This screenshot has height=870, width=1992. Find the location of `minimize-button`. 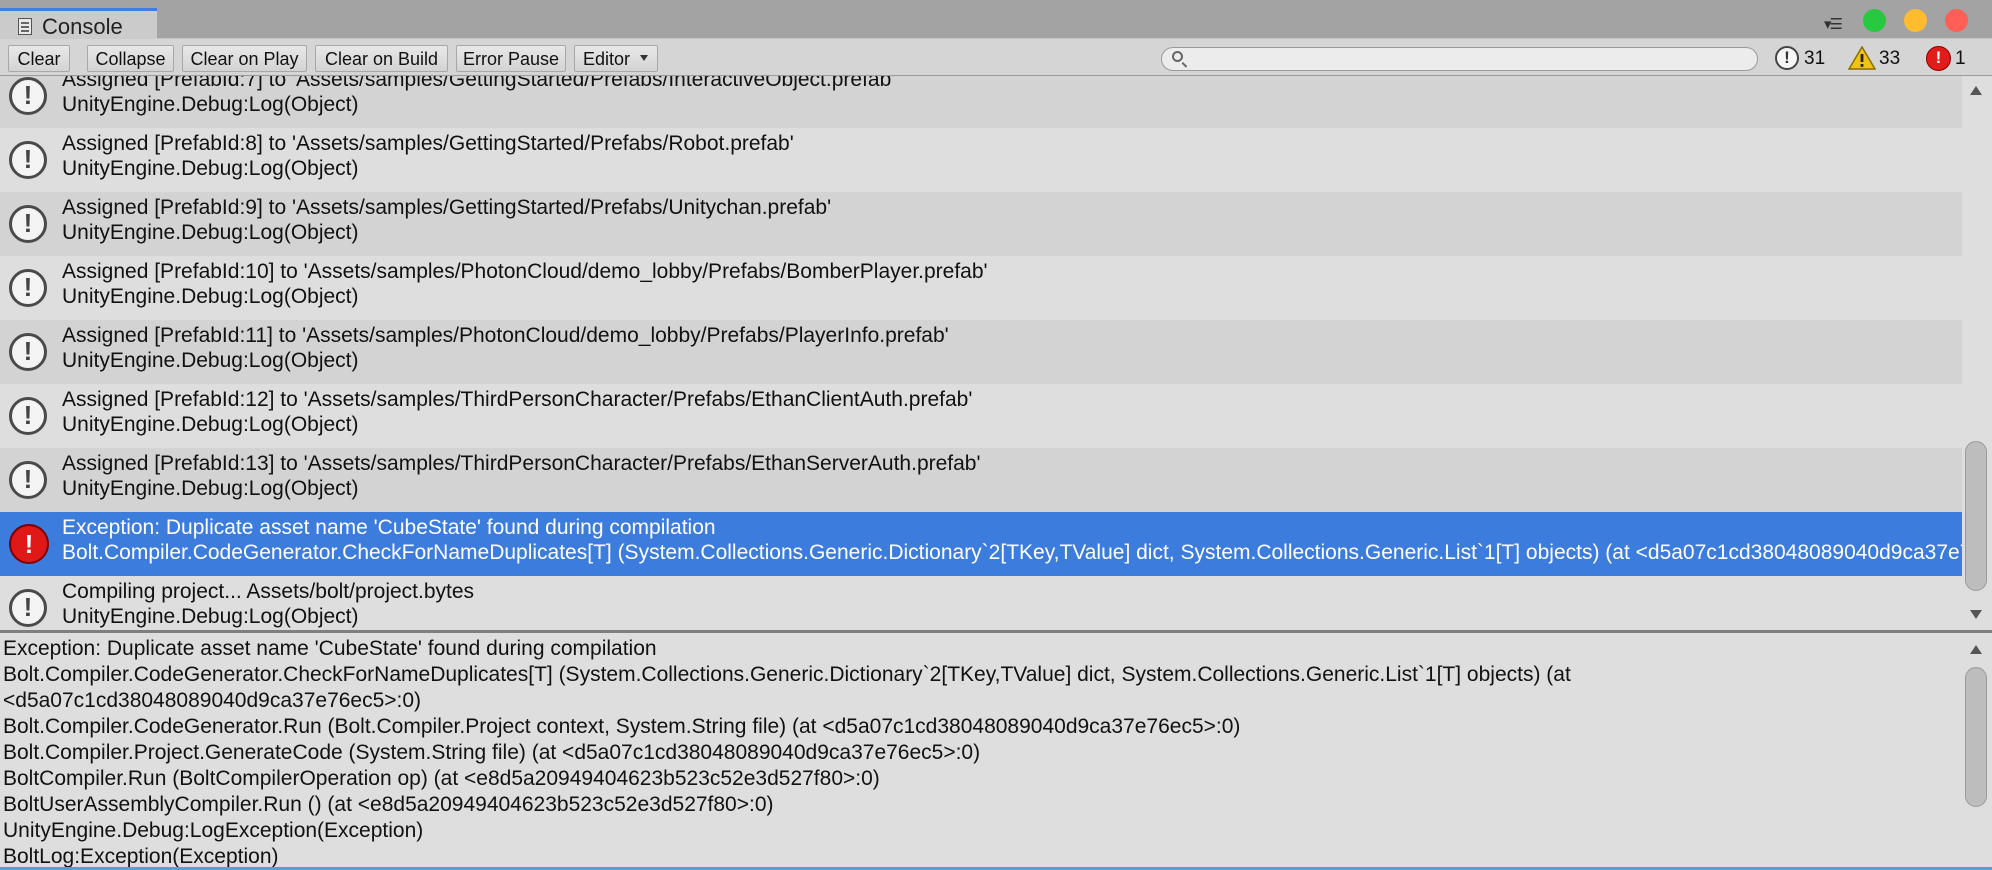

minimize-button is located at coordinates (1915, 20).